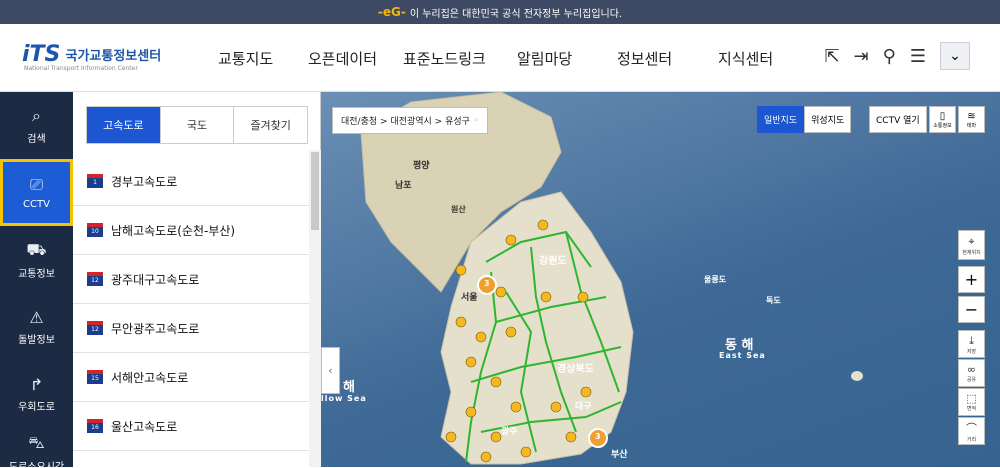 This screenshot has height=468, width=1000. I want to click on cctv-open-button: CCTV 열기, so click(898, 119).